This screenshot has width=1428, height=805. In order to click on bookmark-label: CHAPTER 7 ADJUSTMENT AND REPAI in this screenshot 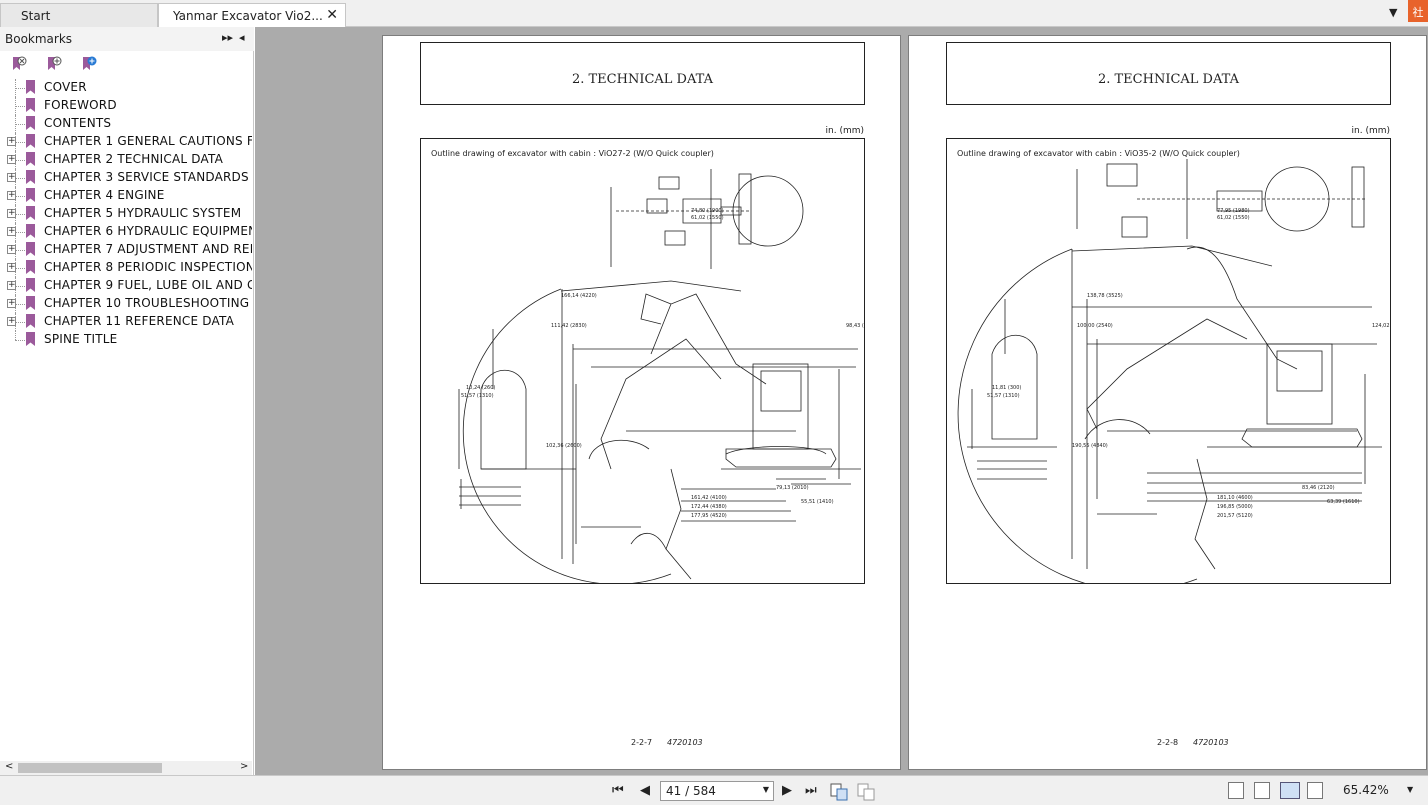, I will do `click(148, 249)`.